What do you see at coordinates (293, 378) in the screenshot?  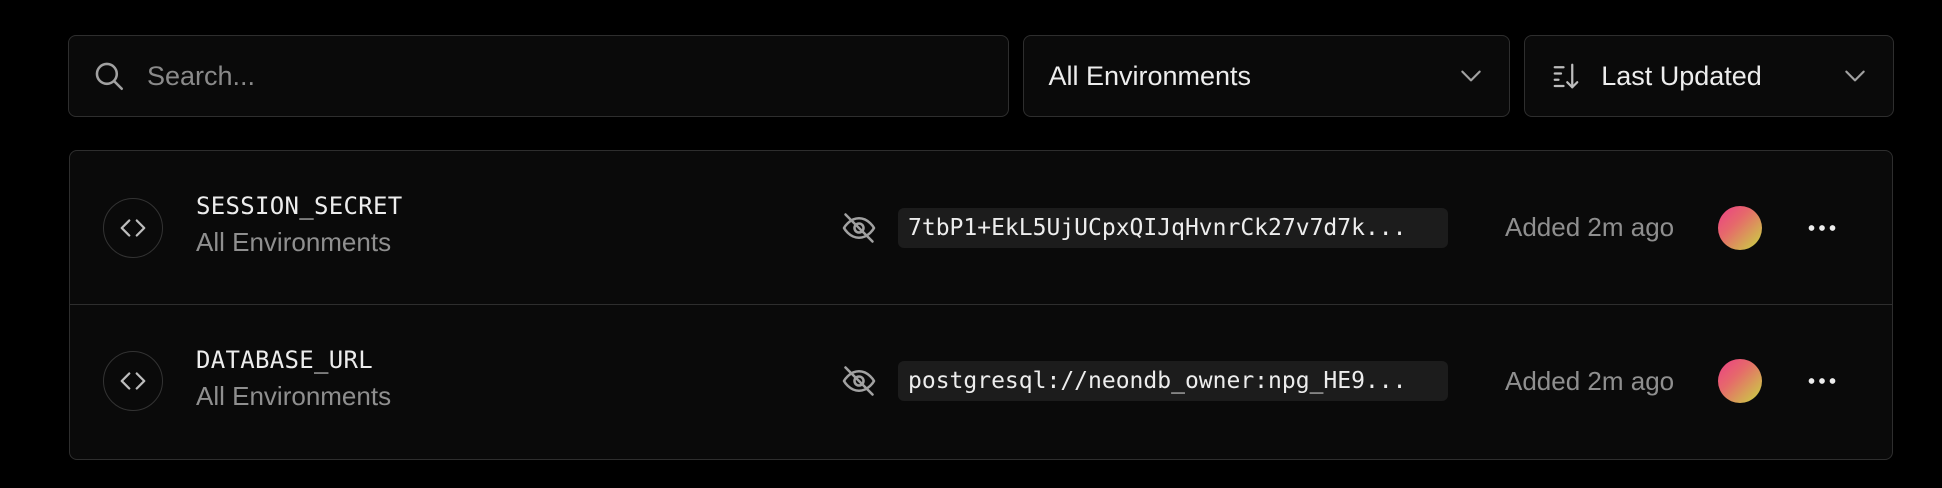 I see `variable-names: DATABASE_URL All Environments` at bounding box center [293, 378].